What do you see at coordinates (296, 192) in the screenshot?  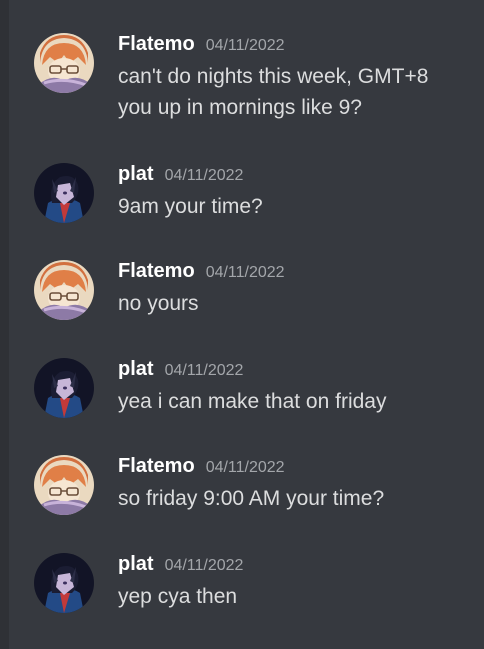 I see `message-content: plat 04/11/2022 9am your time?` at bounding box center [296, 192].